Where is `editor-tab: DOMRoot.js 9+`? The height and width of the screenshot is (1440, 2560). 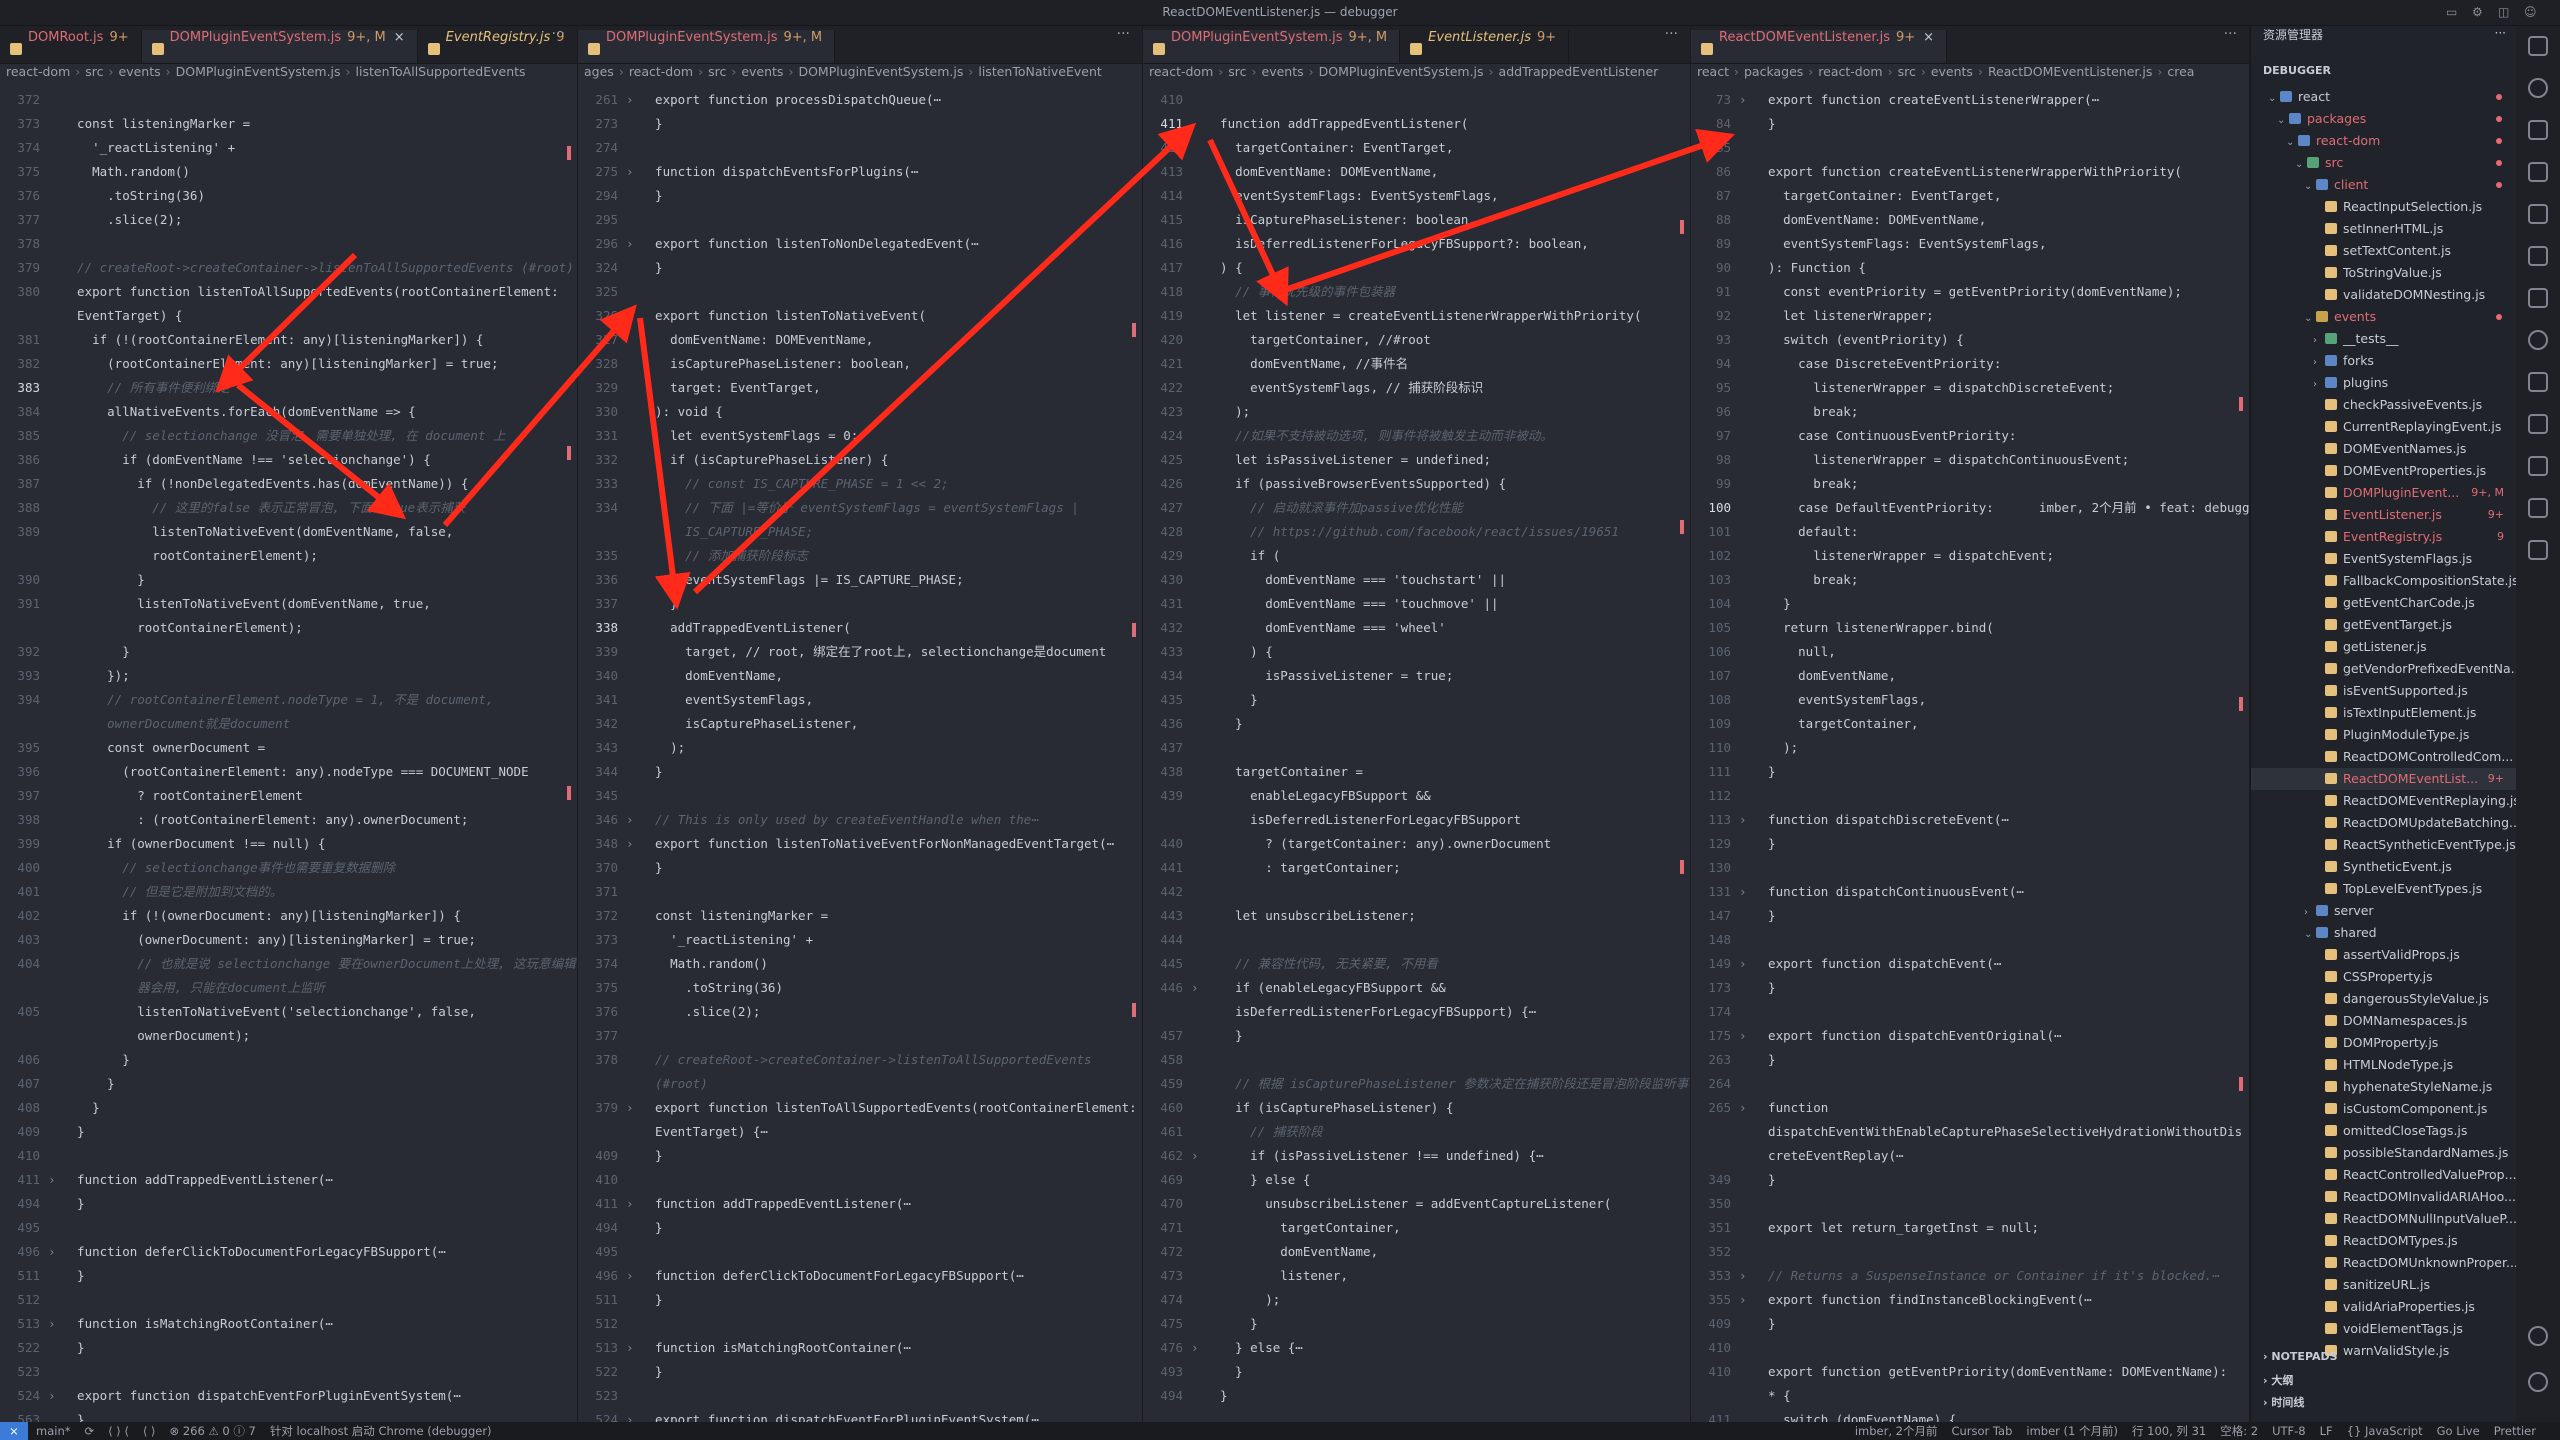 editor-tab: DOMRoot.js 9+ is located at coordinates (71, 46).